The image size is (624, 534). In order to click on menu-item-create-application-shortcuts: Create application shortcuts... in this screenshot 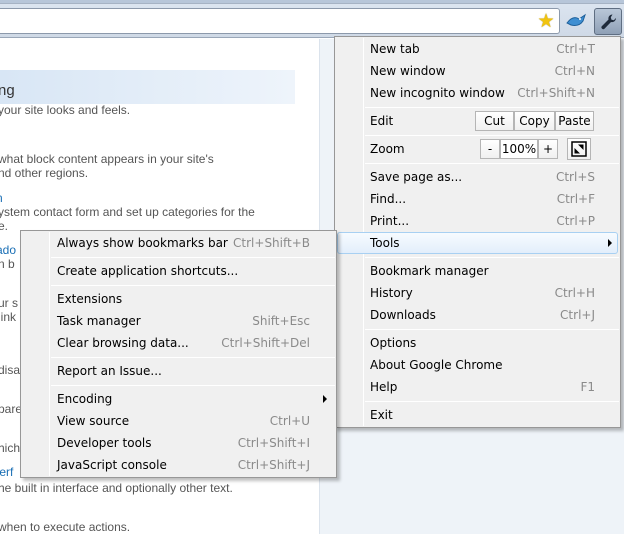, I will do `click(183, 271)`.